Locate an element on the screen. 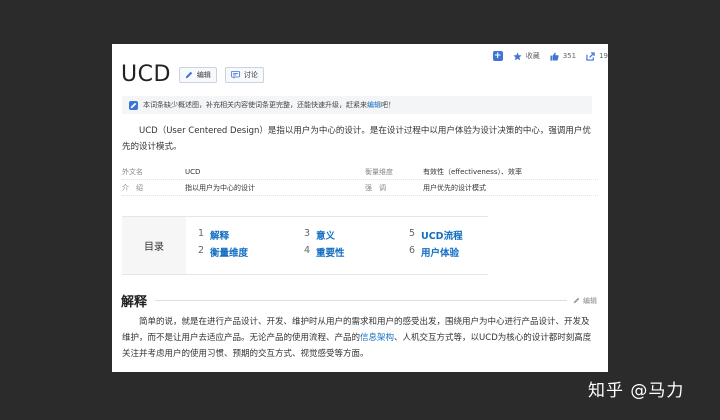 The width and height of the screenshot is (720, 420). discuss-button-label: 讨论 is located at coordinates (250, 74).